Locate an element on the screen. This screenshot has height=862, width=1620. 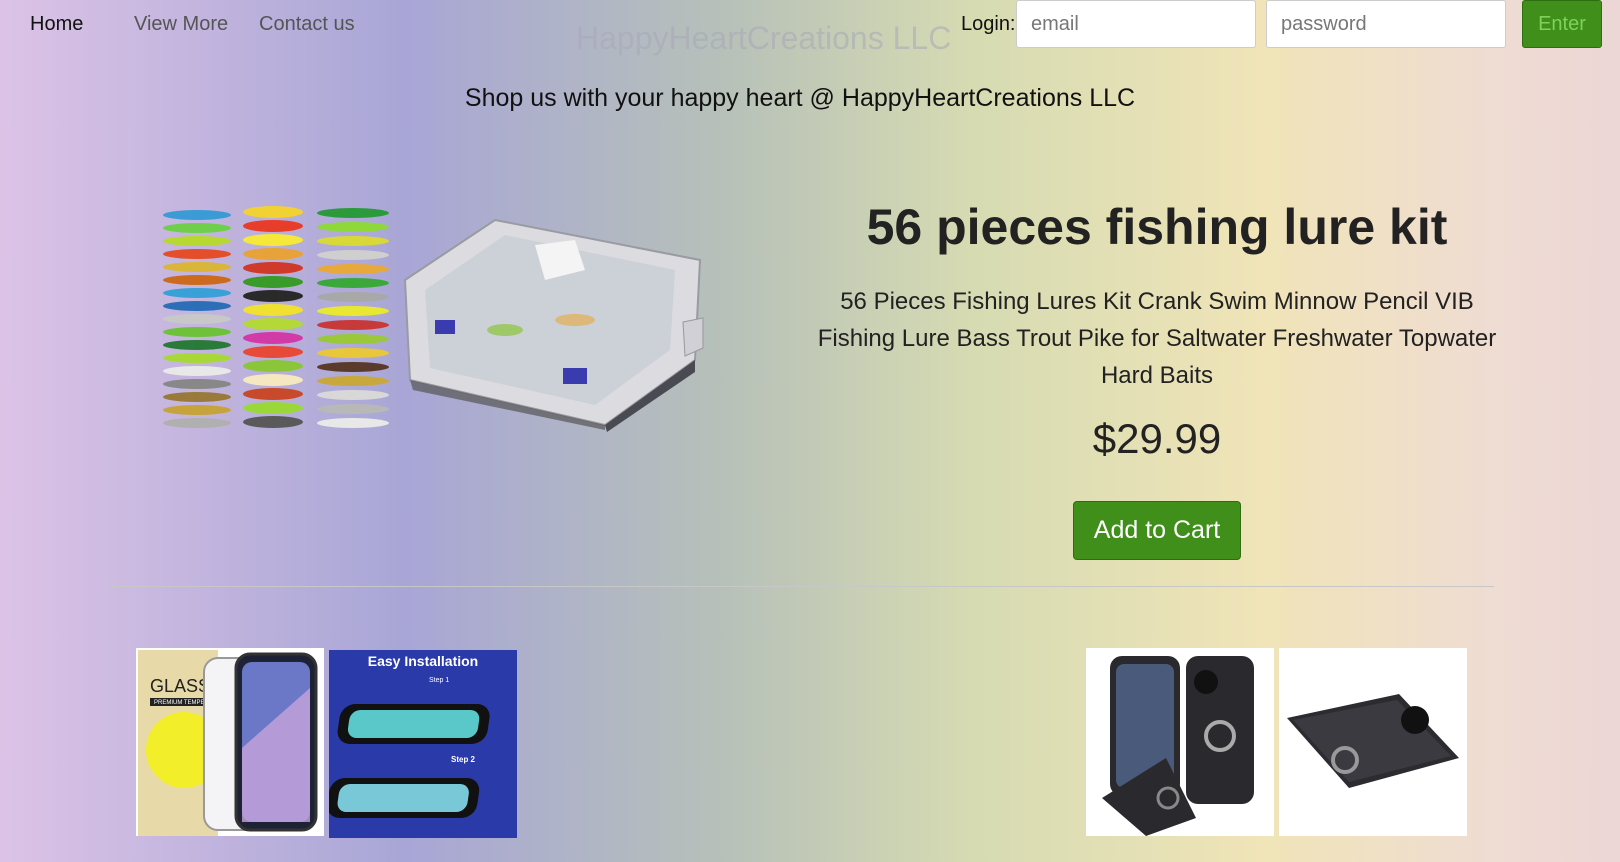
add-to-cart-button: Add to Cart is located at coordinates (1157, 530).